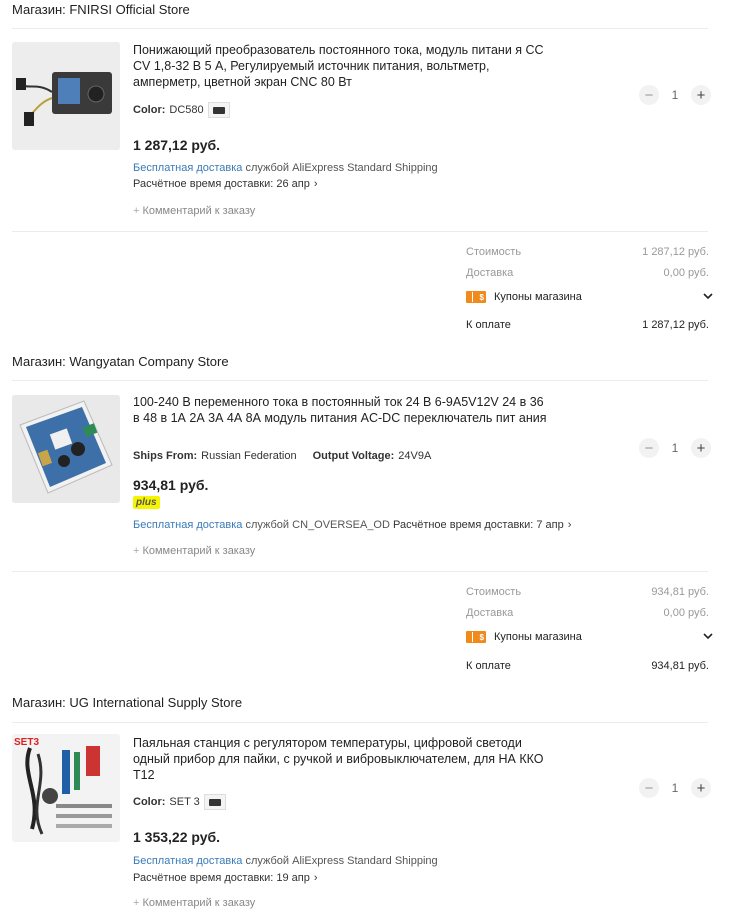 The height and width of the screenshot is (910, 737). Describe the element at coordinates (177, 145) in the screenshot. I see `product-price: 1 287,12 руб.` at that location.